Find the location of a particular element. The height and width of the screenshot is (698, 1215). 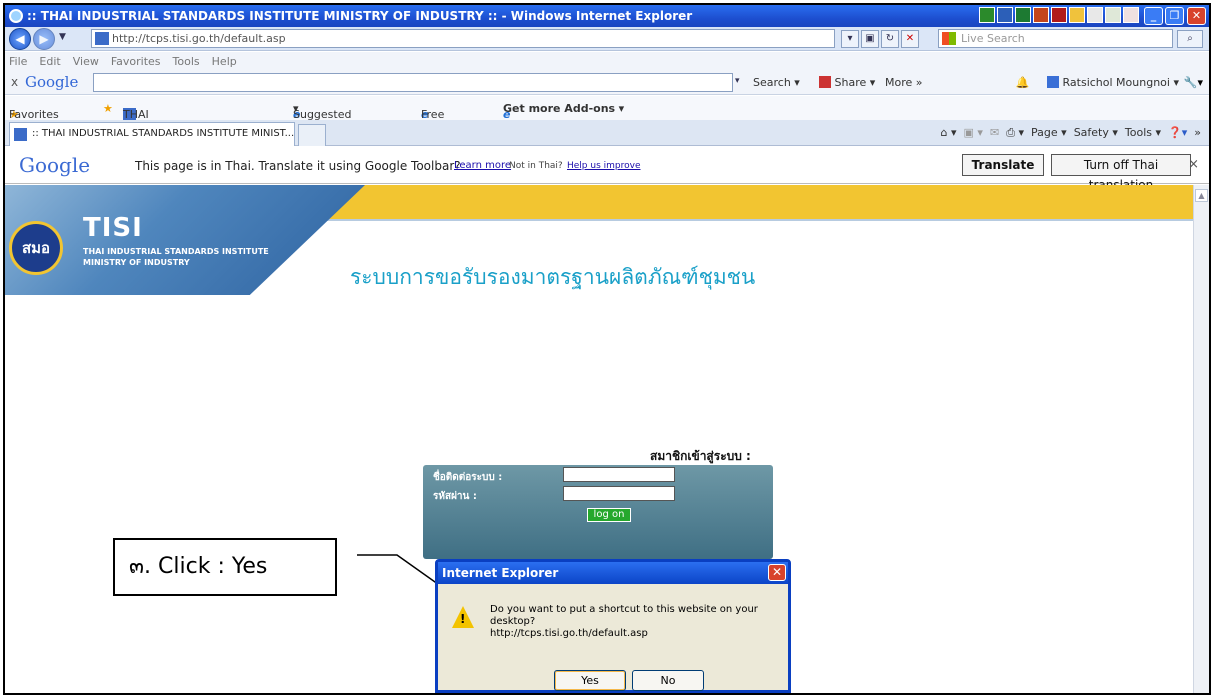

warning-mark: ! is located at coordinates (463, 619).